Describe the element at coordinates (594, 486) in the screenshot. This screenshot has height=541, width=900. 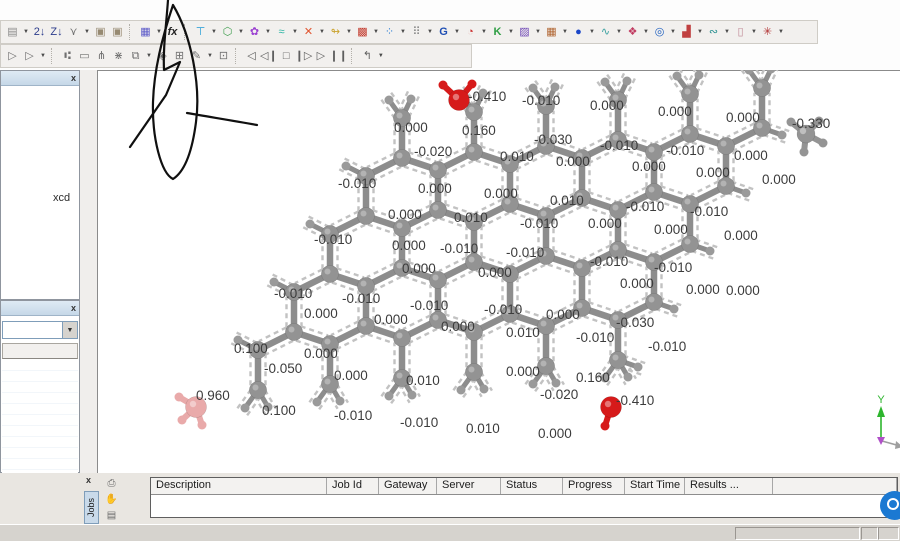
I see `column-header: Progress` at that location.